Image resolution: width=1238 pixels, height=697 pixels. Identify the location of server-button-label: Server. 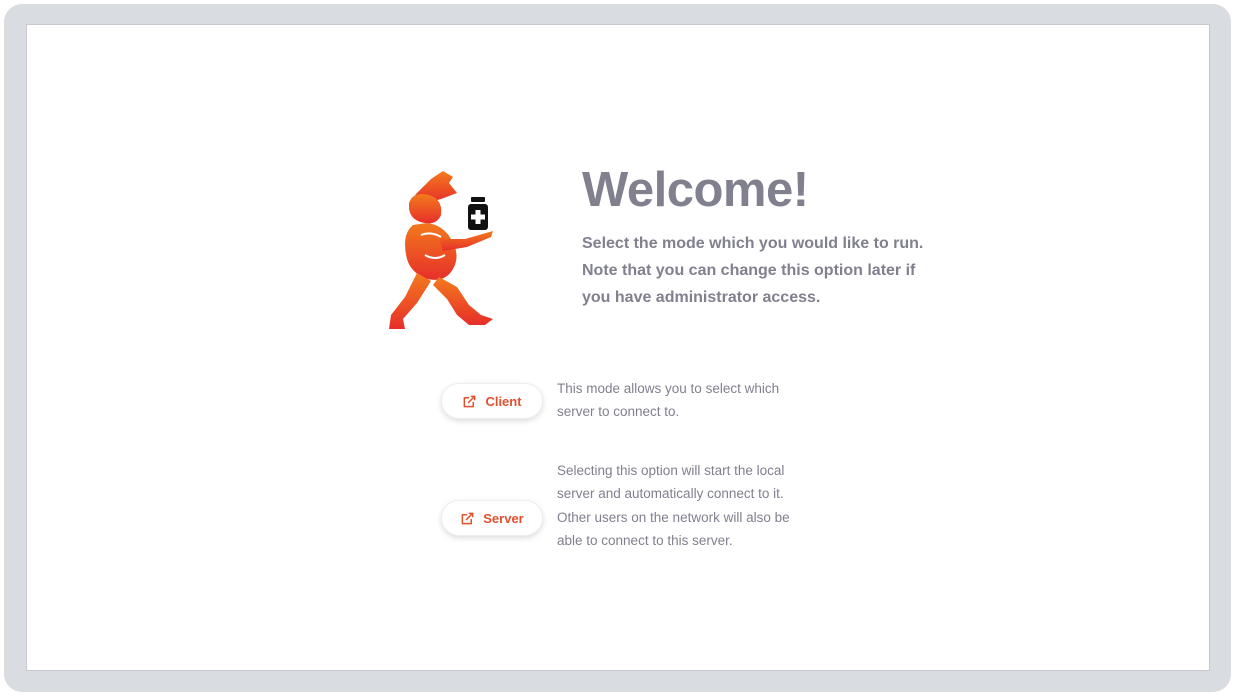
(503, 518).